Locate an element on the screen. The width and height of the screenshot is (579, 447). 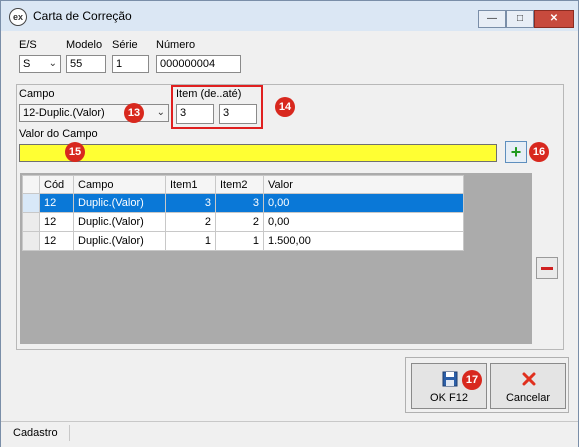
es-select: S ⌄ is located at coordinates (40, 64).